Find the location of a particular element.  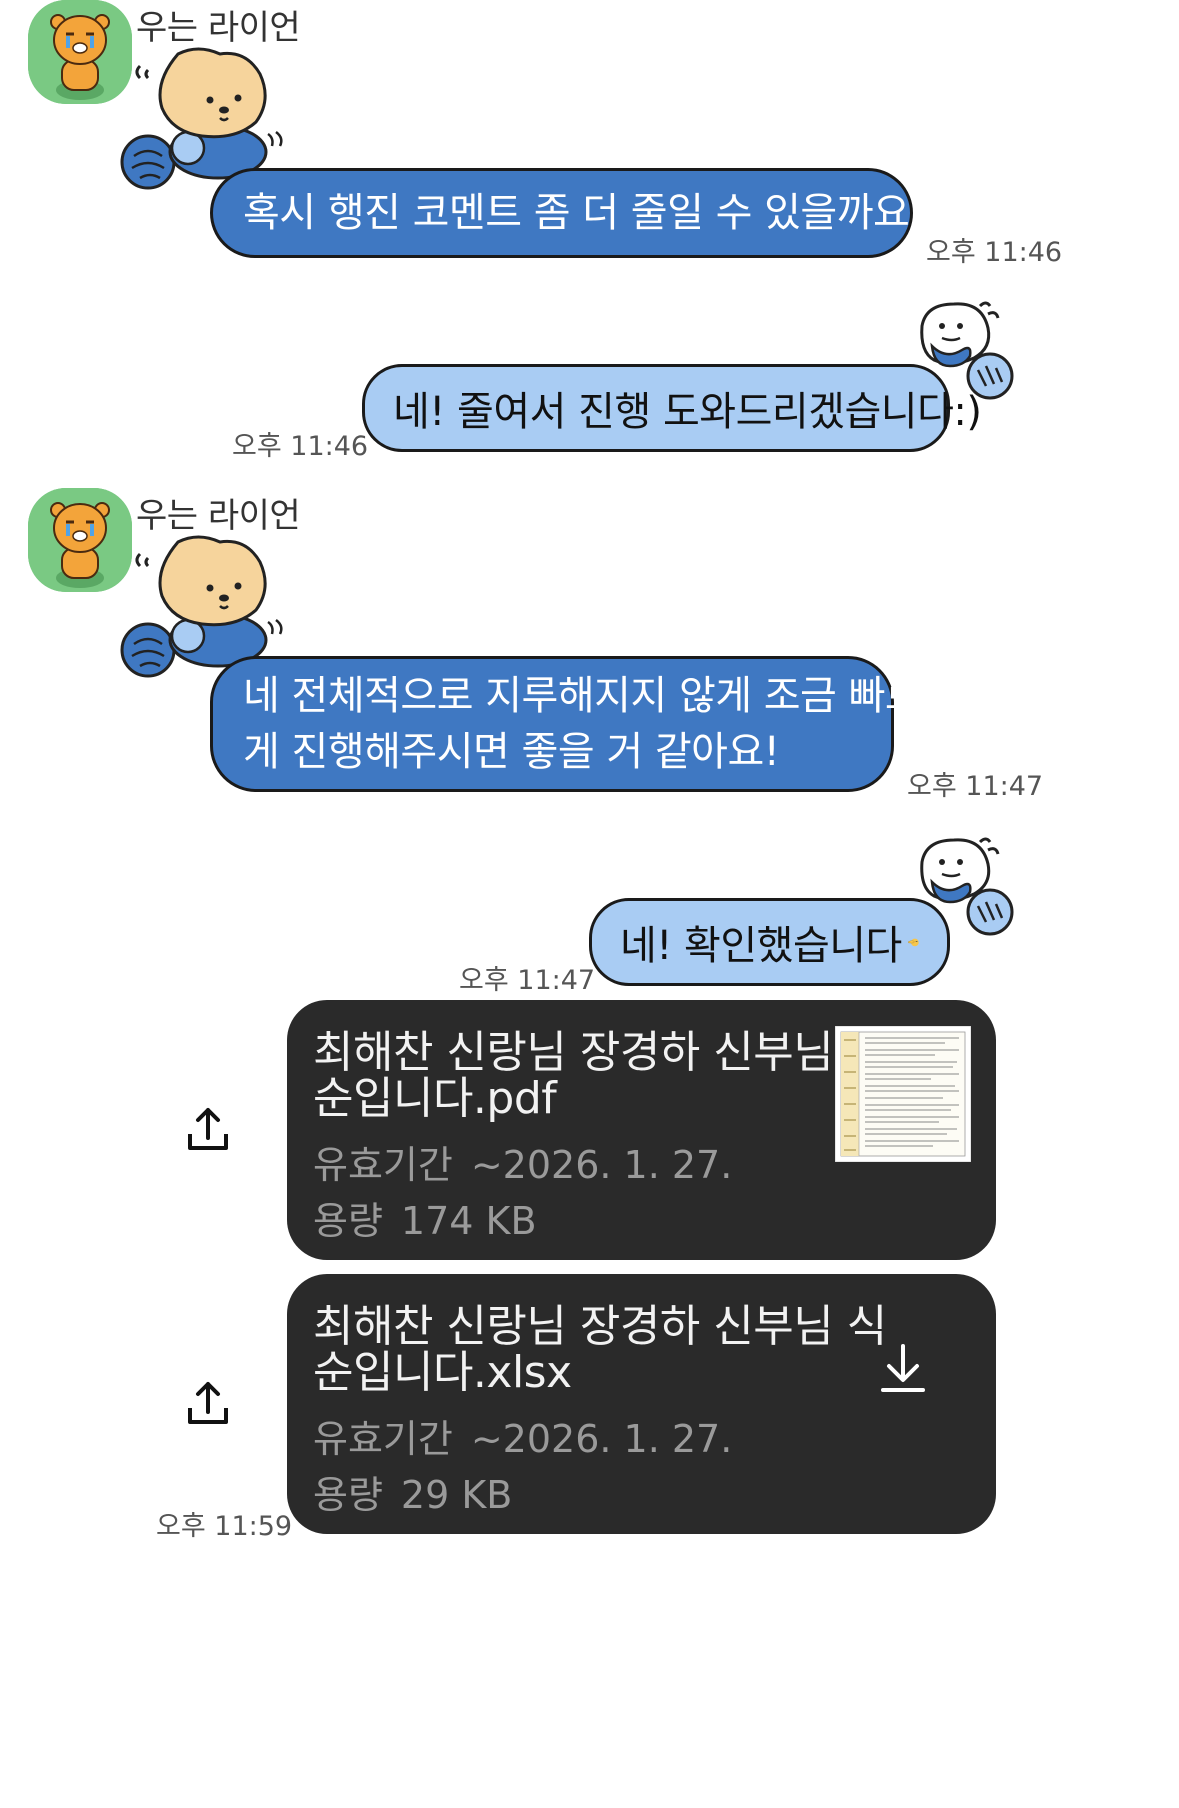

size-value: 29 KB is located at coordinates (456, 1495).